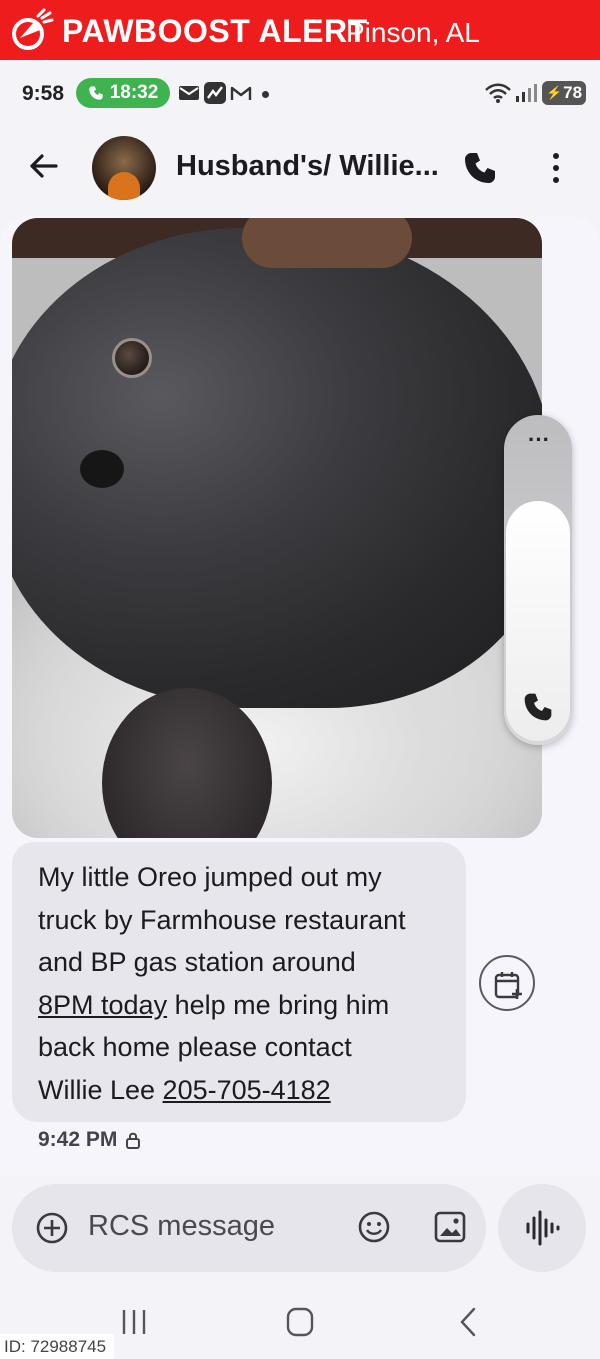 The height and width of the screenshot is (1359, 600). I want to click on more-options-icon, so click(556, 168).